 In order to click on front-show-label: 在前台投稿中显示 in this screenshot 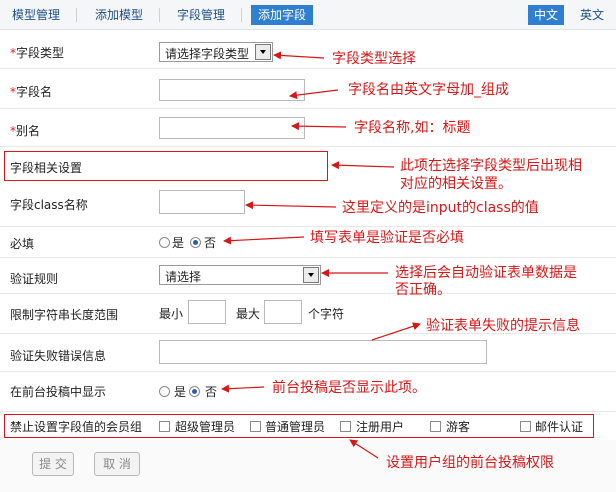, I will do `click(58, 392)`.